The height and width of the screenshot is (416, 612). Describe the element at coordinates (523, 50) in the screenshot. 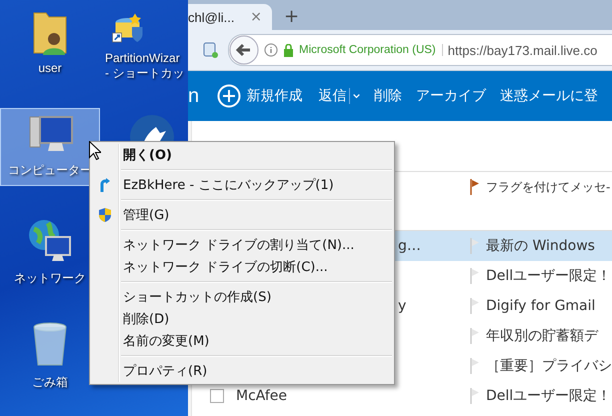

I see `url-text: https://bay173.mail.live.co` at that location.